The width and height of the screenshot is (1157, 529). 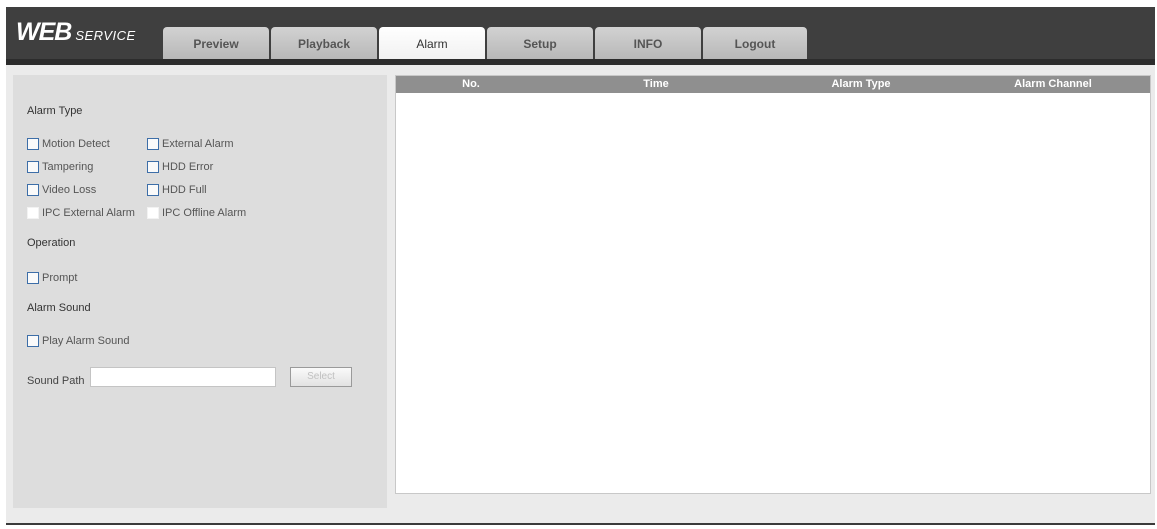 I want to click on checkbox-label: Motion Detect, so click(x=76, y=143).